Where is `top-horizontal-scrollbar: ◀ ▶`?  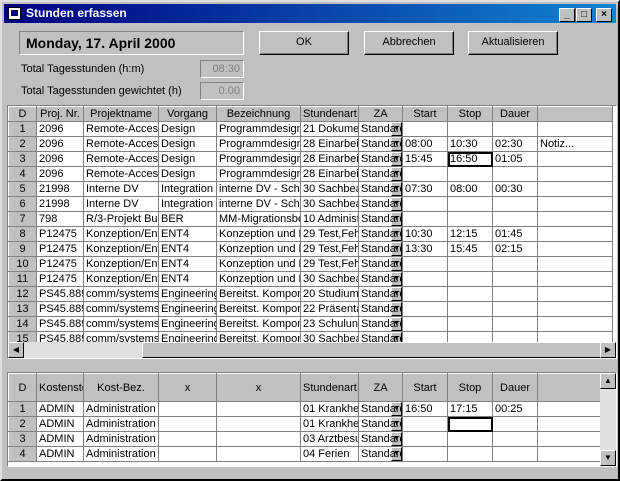 top-horizontal-scrollbar: ◀ ▶ is located at coordinates (312, 350).